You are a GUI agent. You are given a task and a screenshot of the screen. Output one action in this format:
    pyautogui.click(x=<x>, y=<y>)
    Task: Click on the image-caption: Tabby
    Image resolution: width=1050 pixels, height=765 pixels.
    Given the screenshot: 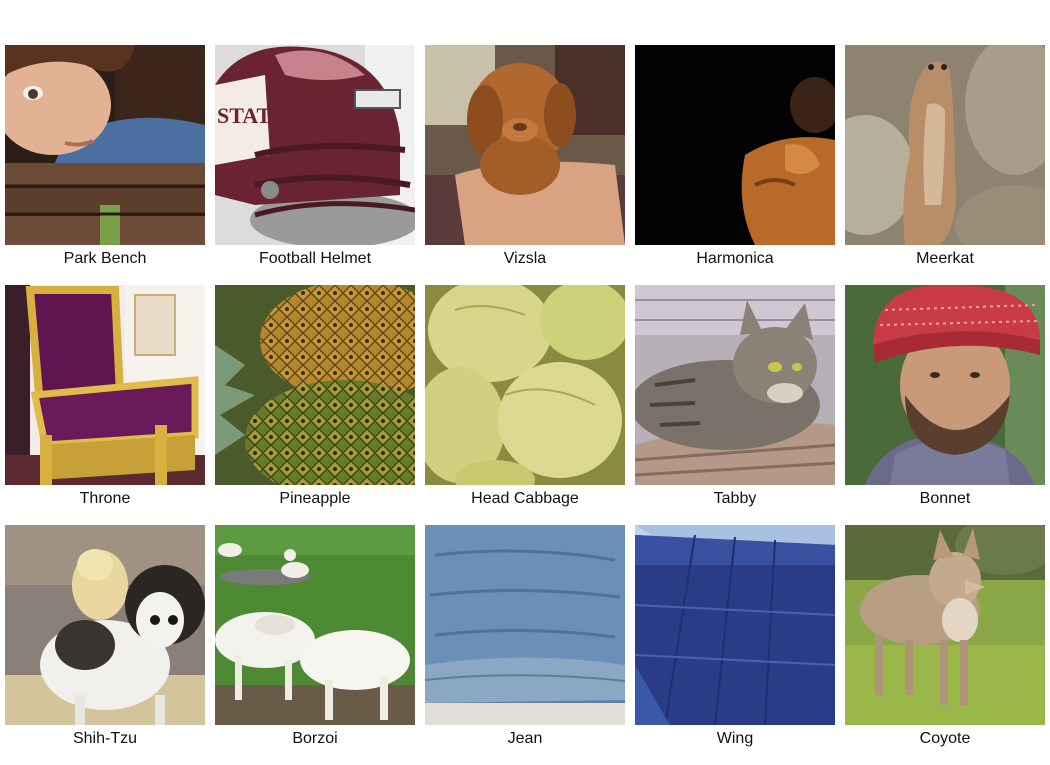 What is the action you would take?
    pyautogui.click(x=735, y=498)
    